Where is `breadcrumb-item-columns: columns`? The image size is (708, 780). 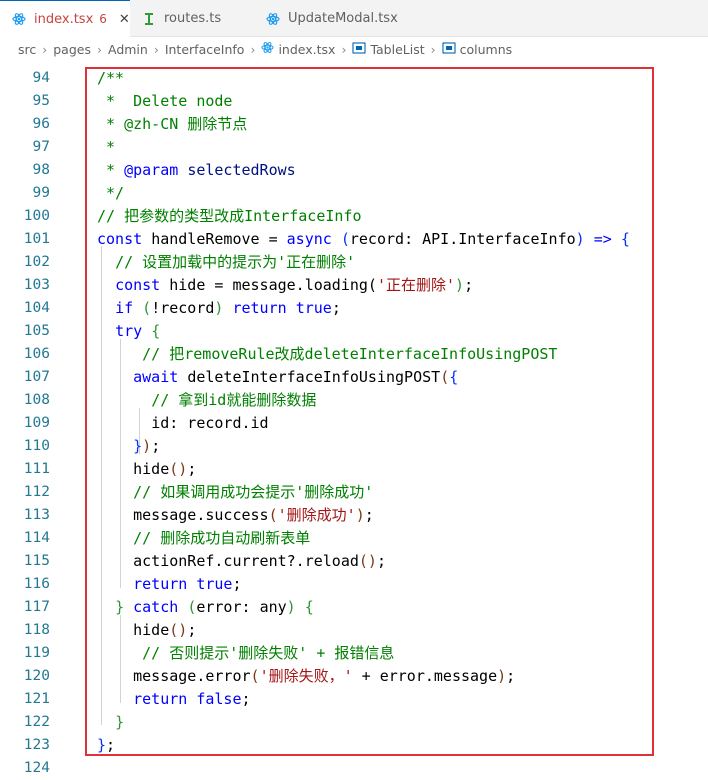 breadcrumb-item-columns: columns is located at coordinates (486, 49).